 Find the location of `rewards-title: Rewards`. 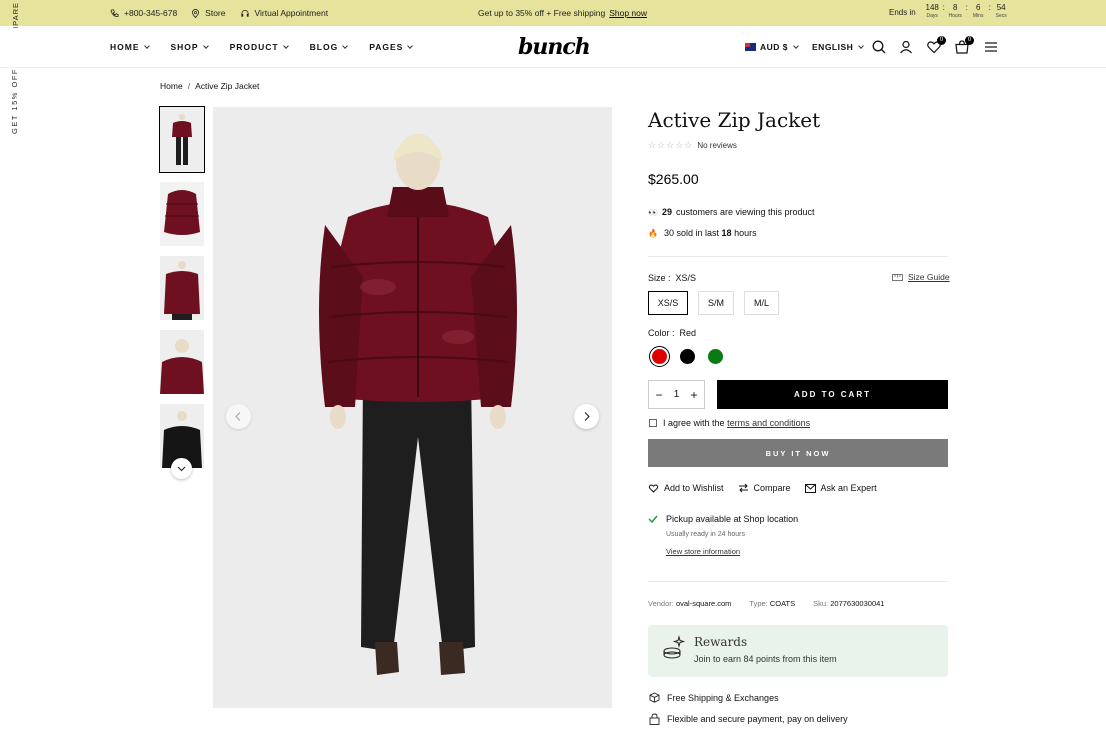

rewards-title: Rewards is located at coordinates (721, 642).